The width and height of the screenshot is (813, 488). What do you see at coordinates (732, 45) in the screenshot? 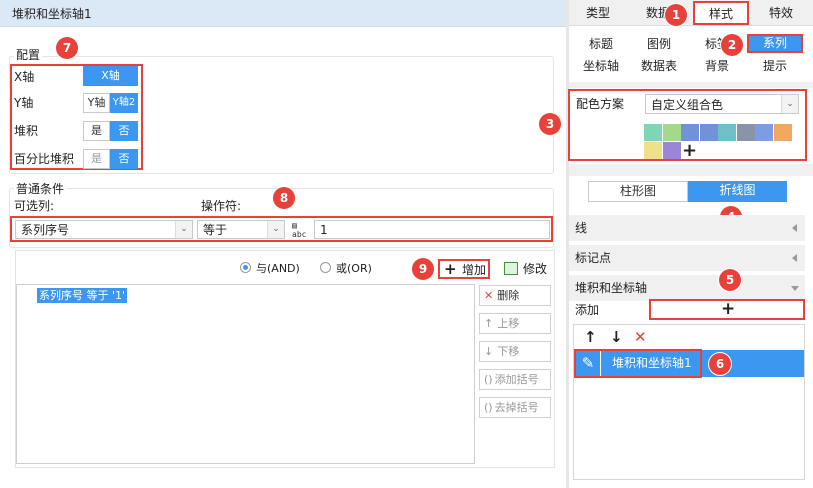
I see `badge-2: 2` at bounding box center [732, 45].